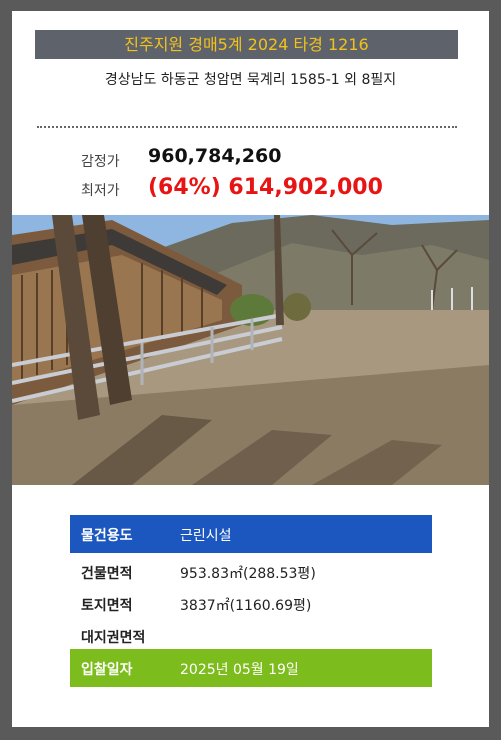 This screenshot has height=740, width=501. I want to click on building-area-row: 건물면적 953.83㎡(288.53평), so click(251, 569).